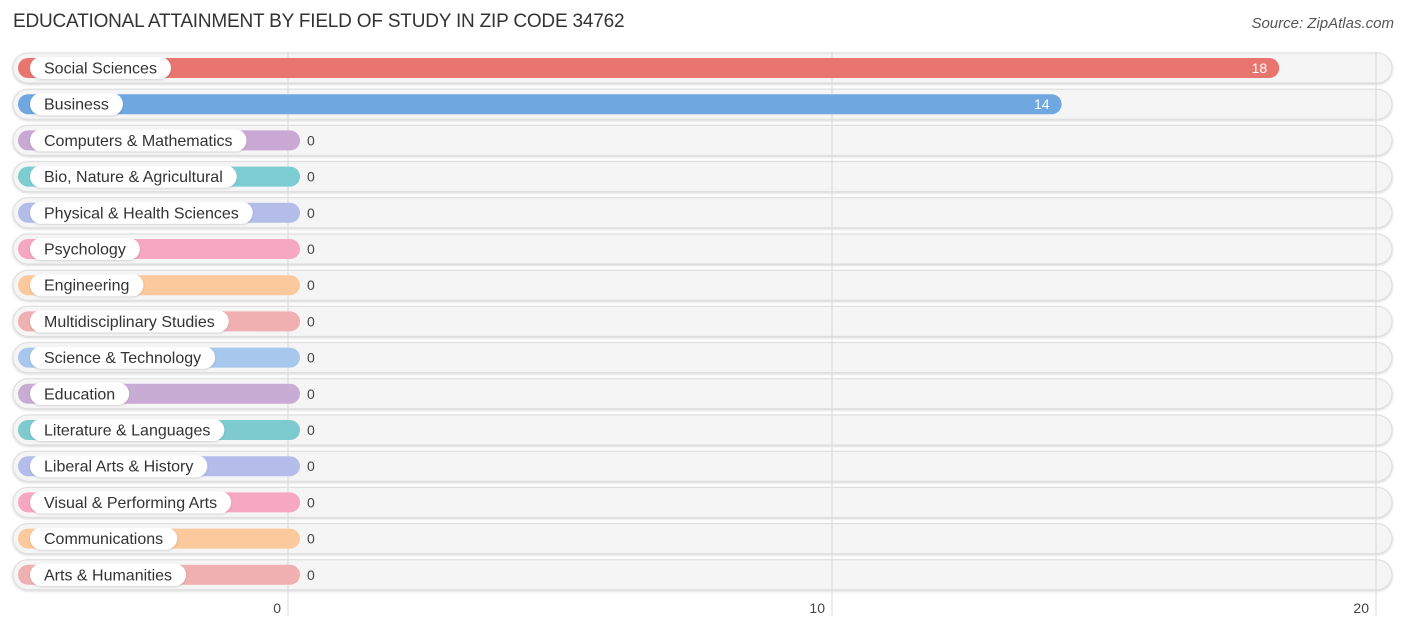  I want to click on bar-row: Psychology 0, so click(166, 249).